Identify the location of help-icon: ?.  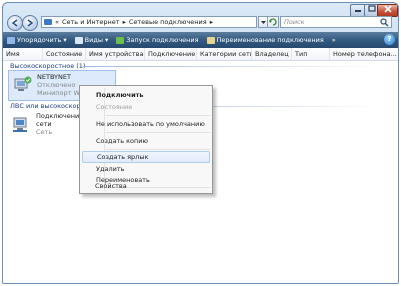
(389, 39).